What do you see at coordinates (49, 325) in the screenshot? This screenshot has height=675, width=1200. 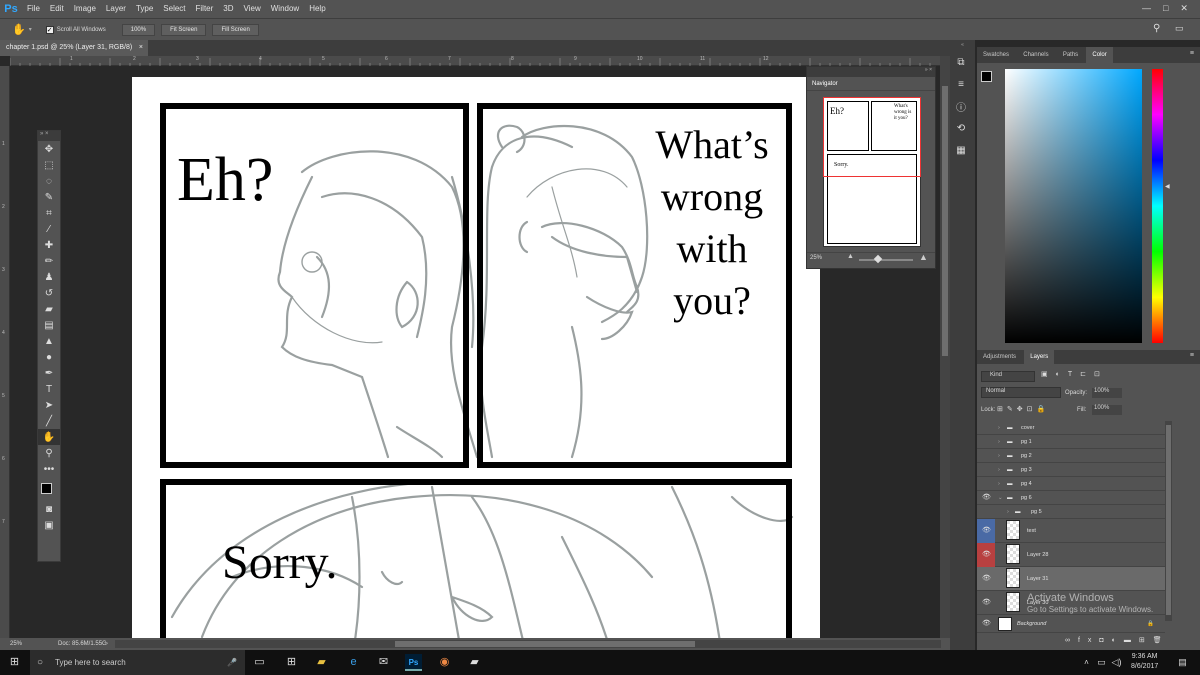 I see `gradient-tool-icon: ▤` at bounding box center [49, 325].